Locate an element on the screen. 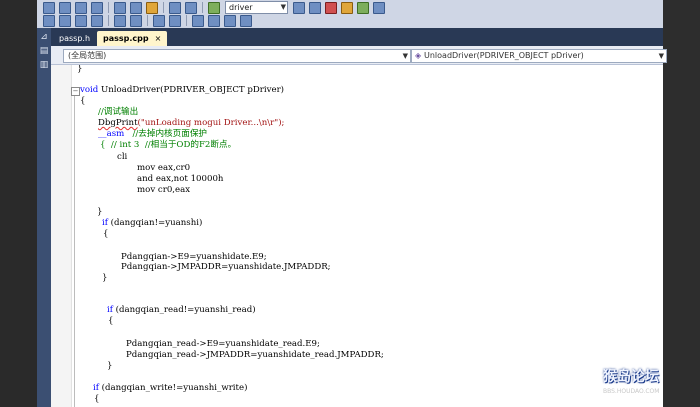  toolbar: driver ▼ is located at coordinates (350, 14).